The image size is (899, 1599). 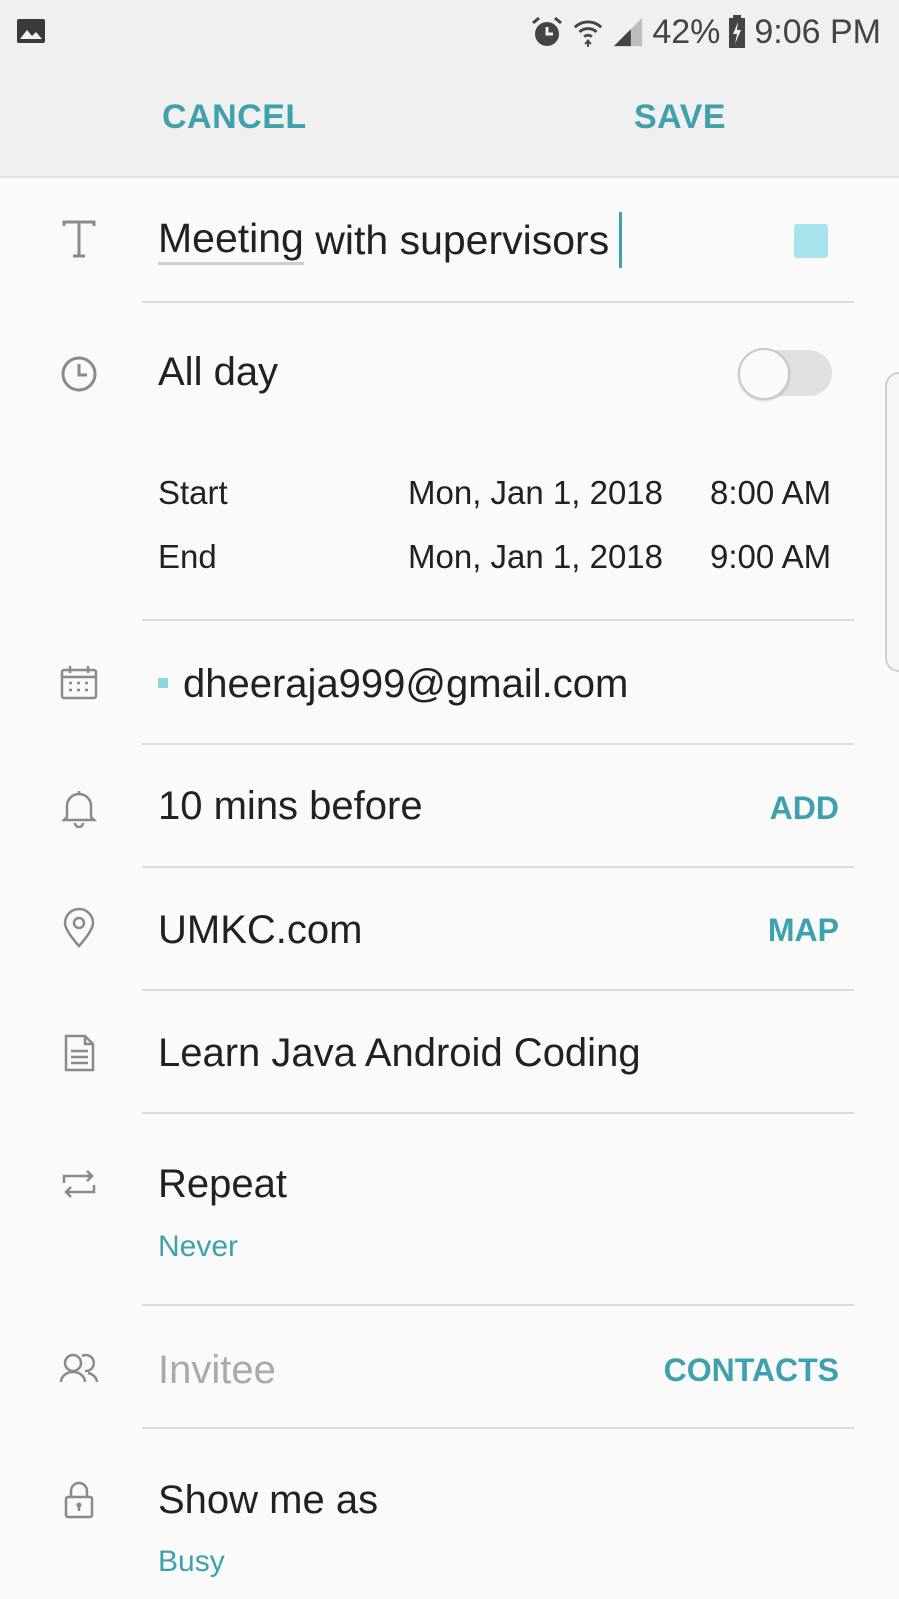 What do you see at coordinates (234, 117) in the screenshot?
I see `cancel-button: CANCEL` at bounding box center [234, 117].